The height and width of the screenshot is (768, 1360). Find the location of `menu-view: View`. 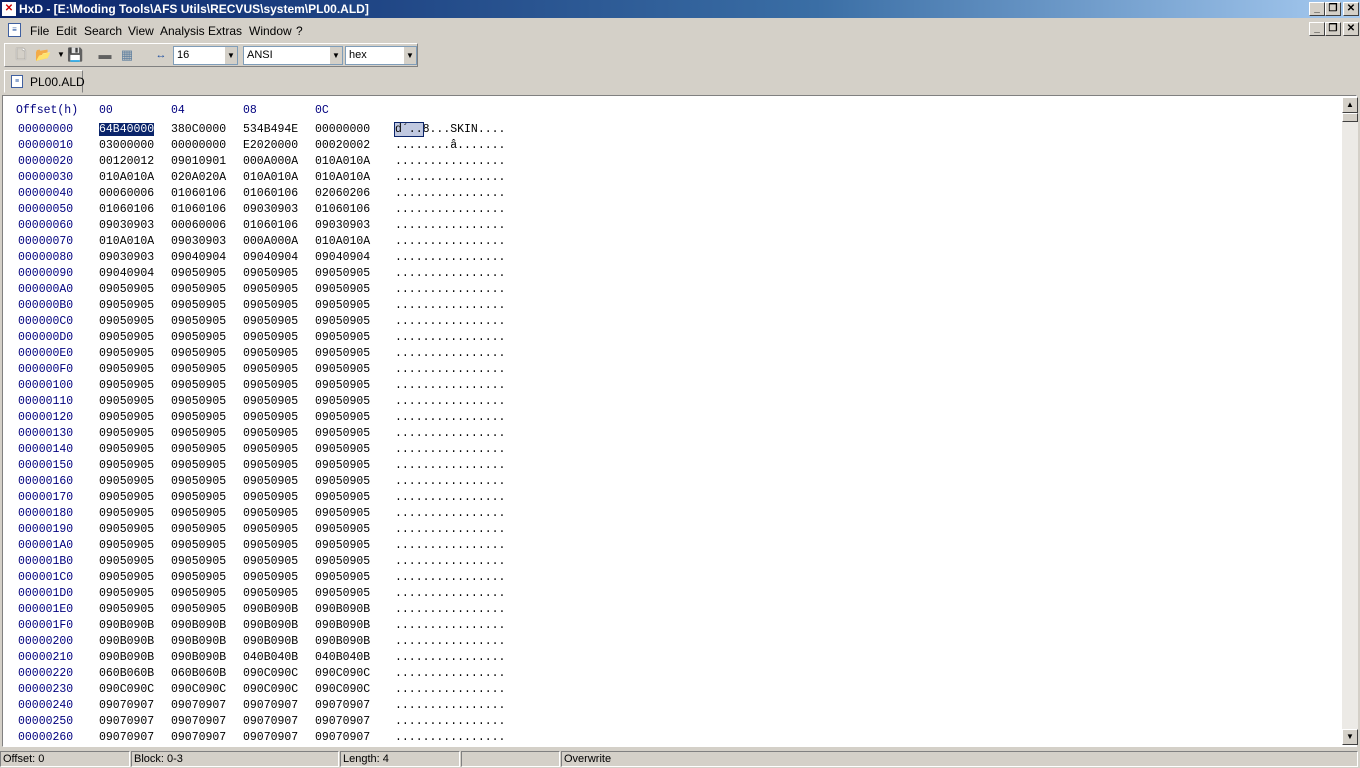

menu-view: View is located at coordinates (141, 31).